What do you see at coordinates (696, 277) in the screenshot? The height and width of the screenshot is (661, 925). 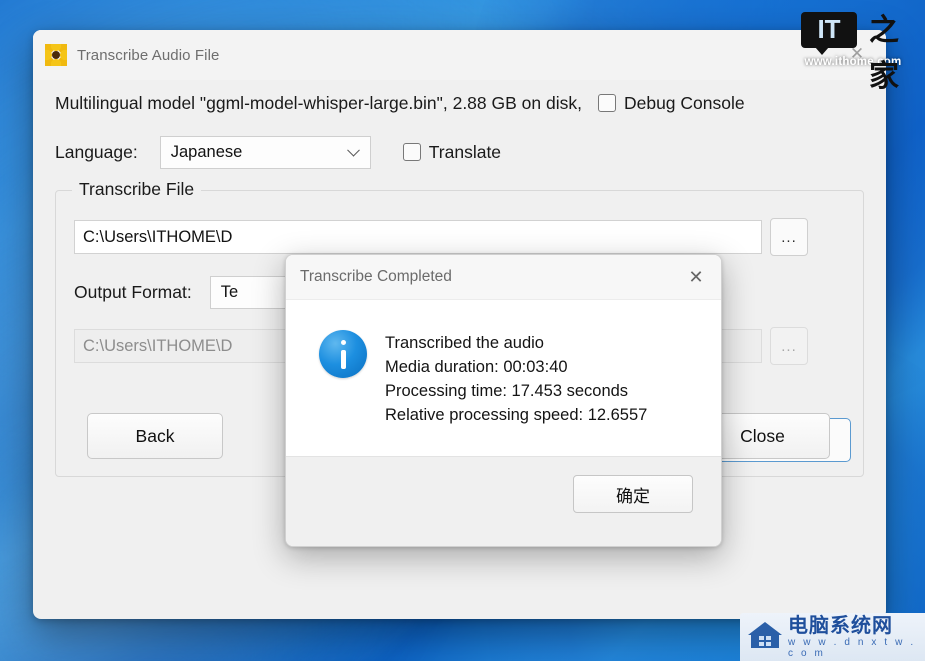 I see `dialog-close-icon: ✕` at bounding box center [696, 277].